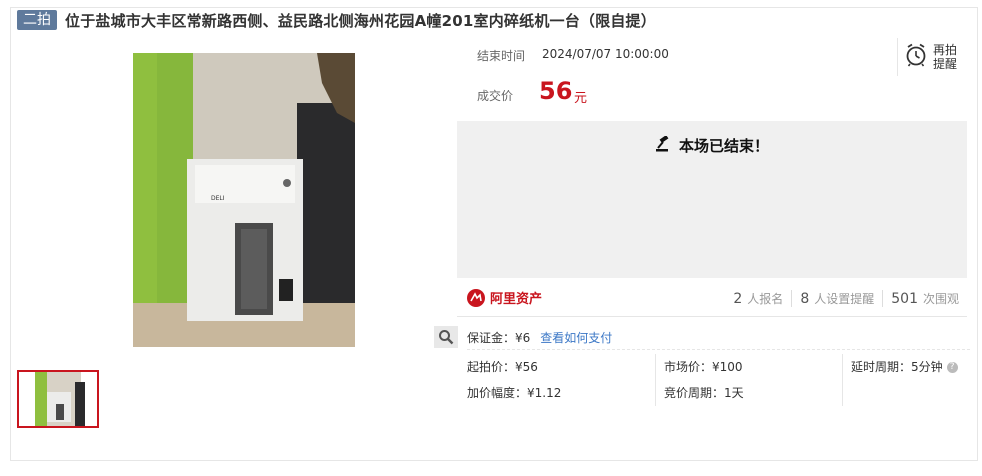 Image resolution: width=982 pixels, height=476 pixels. I want to click on stat-views: 501 次围观, so click(924, 298).